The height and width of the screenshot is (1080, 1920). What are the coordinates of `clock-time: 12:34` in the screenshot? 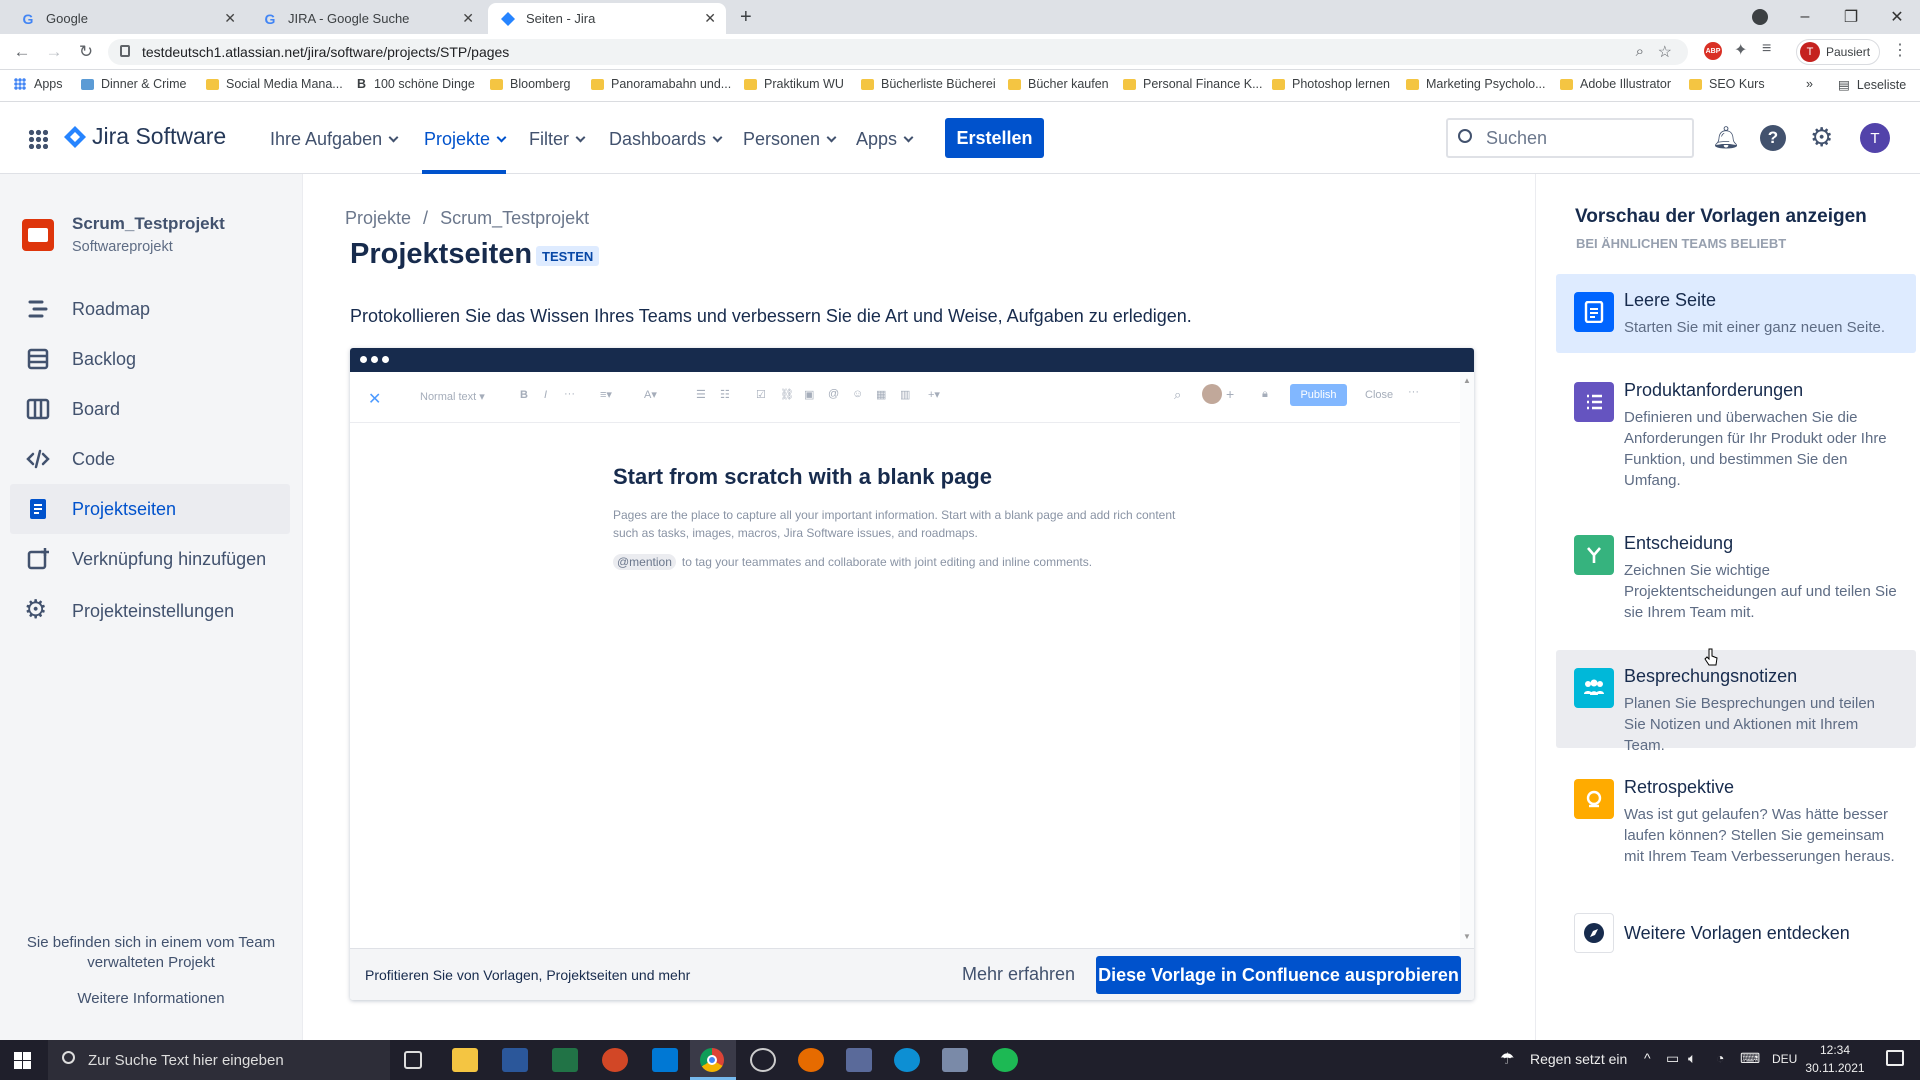 It's located at (1835, 1050).